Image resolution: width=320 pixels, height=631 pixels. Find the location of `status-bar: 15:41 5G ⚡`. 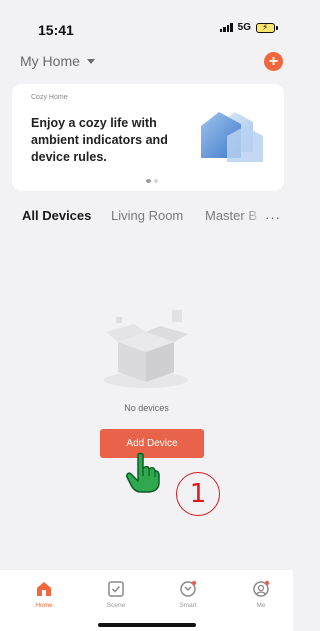

status-bar: 15:41 5G ⚡ is located at coordinates (146, 22).